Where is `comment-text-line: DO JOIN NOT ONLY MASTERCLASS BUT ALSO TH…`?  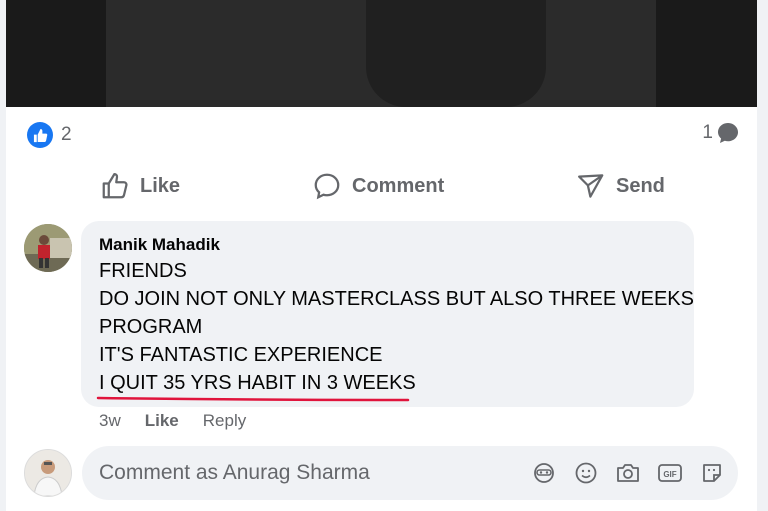 comment-text-line: DO JOIN NOT ONLY MASTERCLASS BUT ALSO TH… is located at coordinates (396, 299).